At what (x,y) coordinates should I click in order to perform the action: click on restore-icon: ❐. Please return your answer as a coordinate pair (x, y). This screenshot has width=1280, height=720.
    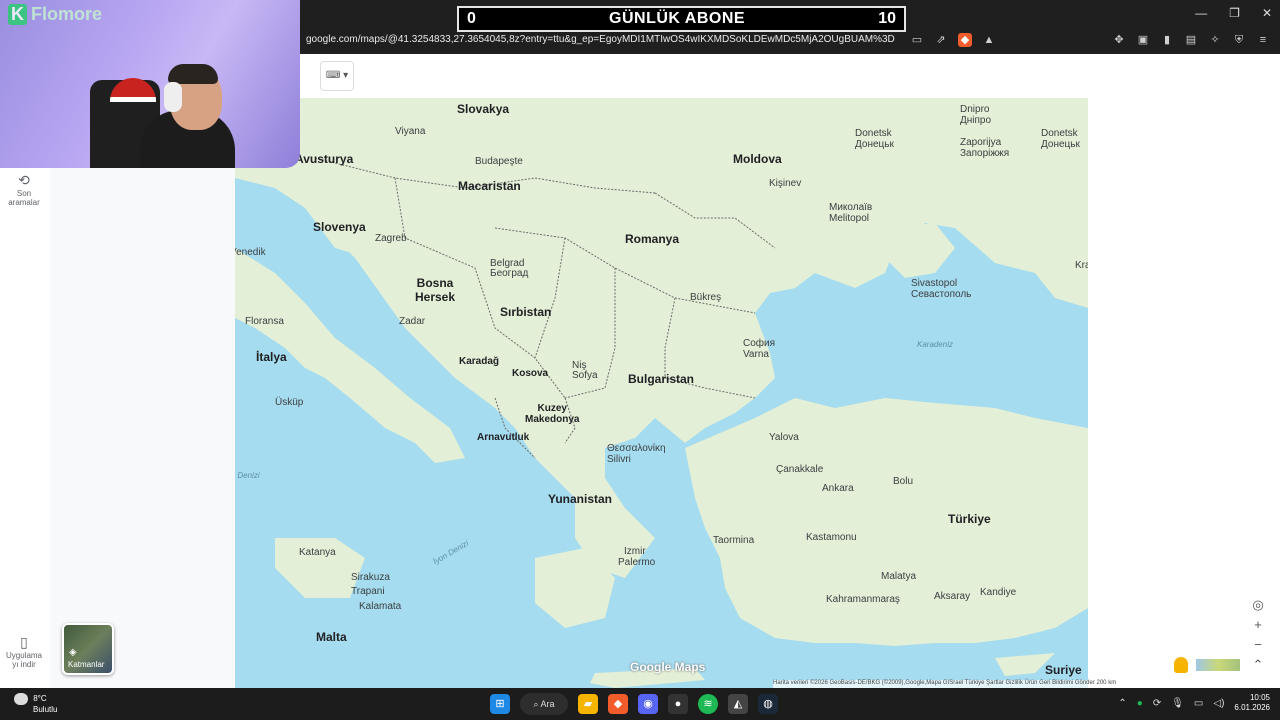
    Looking at the image, I should click on (1234, 13).